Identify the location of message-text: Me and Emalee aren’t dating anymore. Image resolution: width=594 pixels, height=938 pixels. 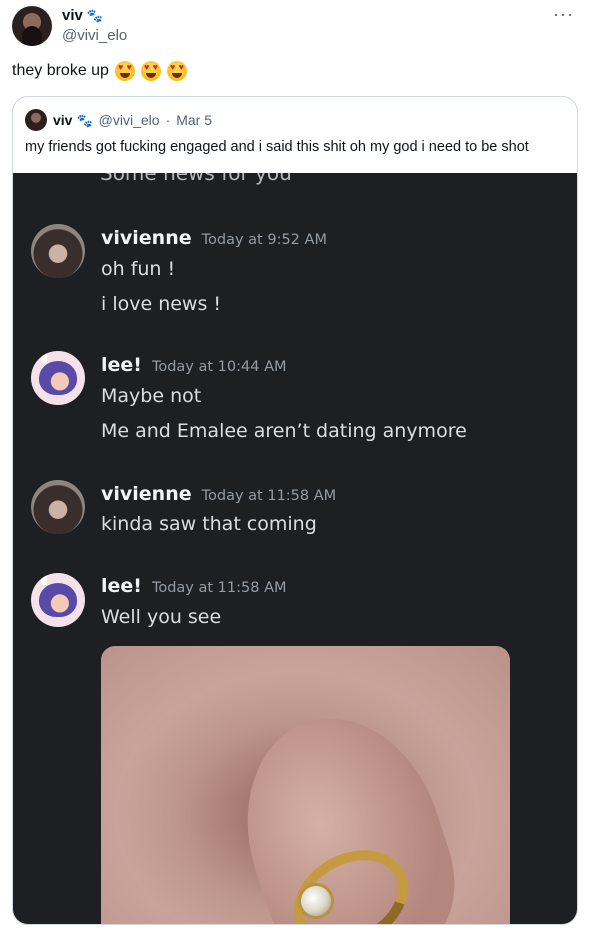
(284, 431).